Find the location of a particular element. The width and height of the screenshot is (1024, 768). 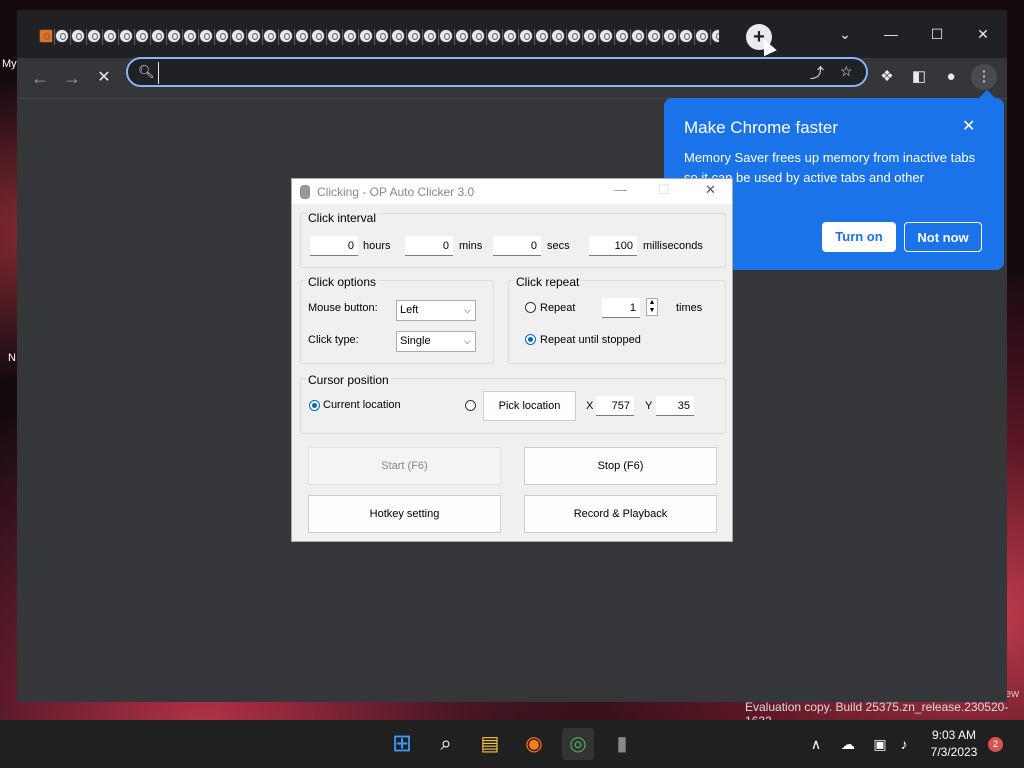

repeat-count-input: 1 is located at coordinates (621, 308).